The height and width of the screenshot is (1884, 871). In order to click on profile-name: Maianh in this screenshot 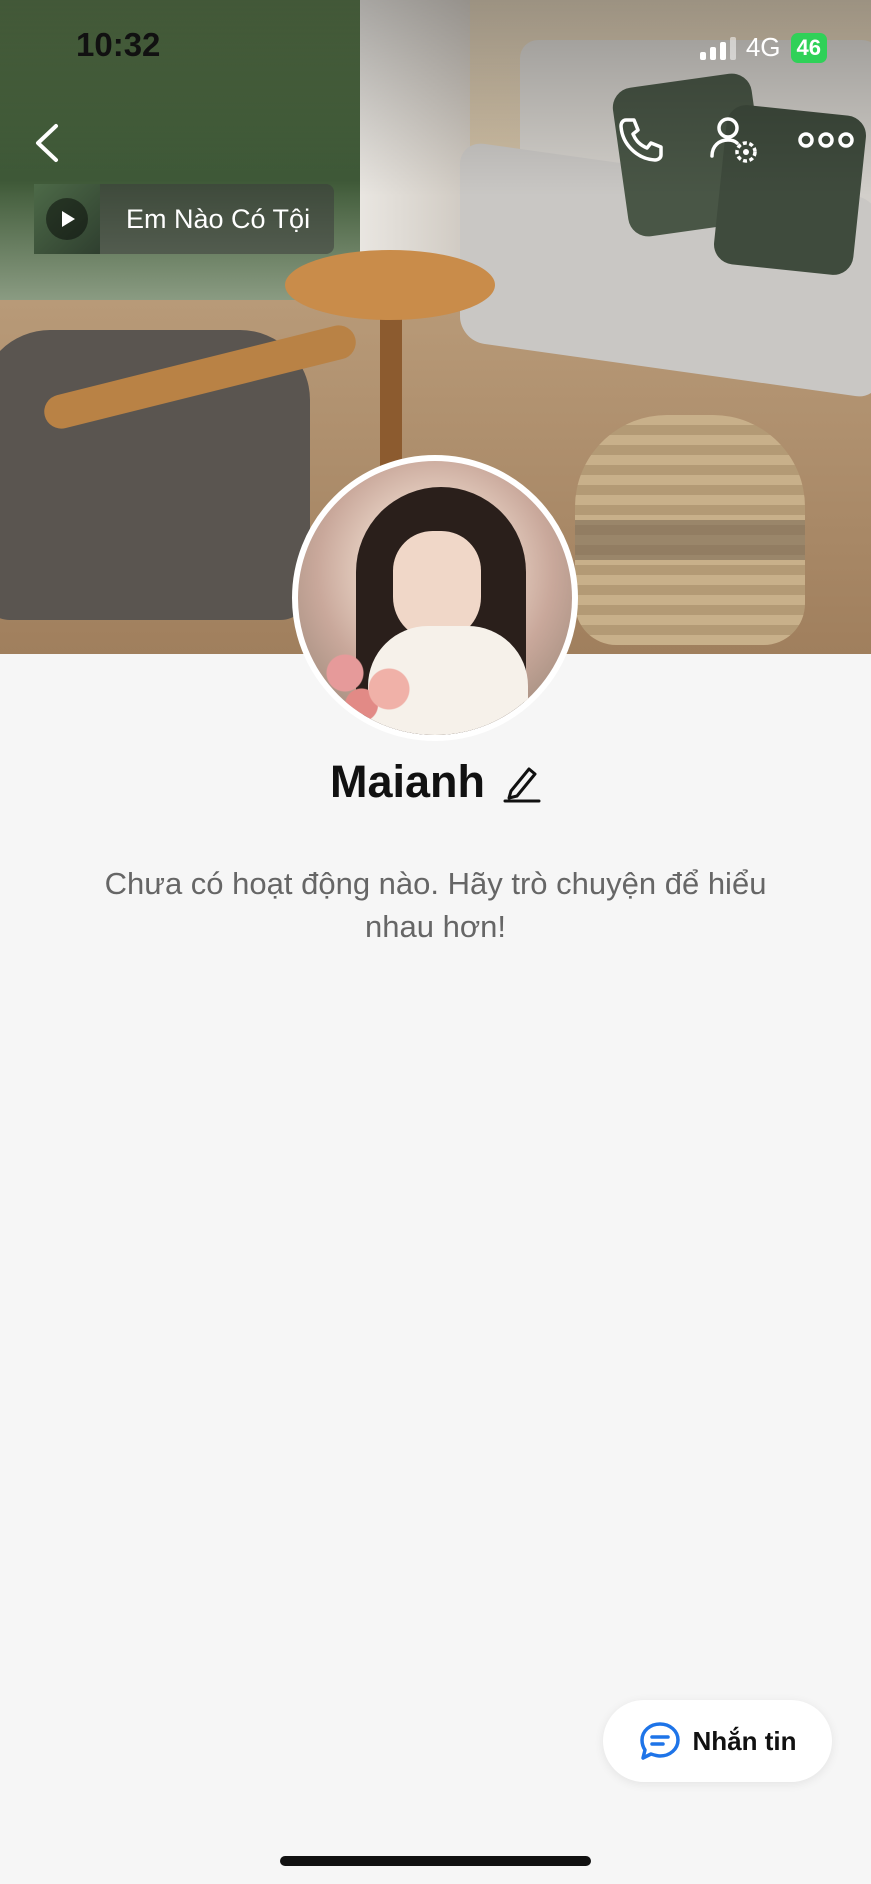, I will do `click(407, 781)`.